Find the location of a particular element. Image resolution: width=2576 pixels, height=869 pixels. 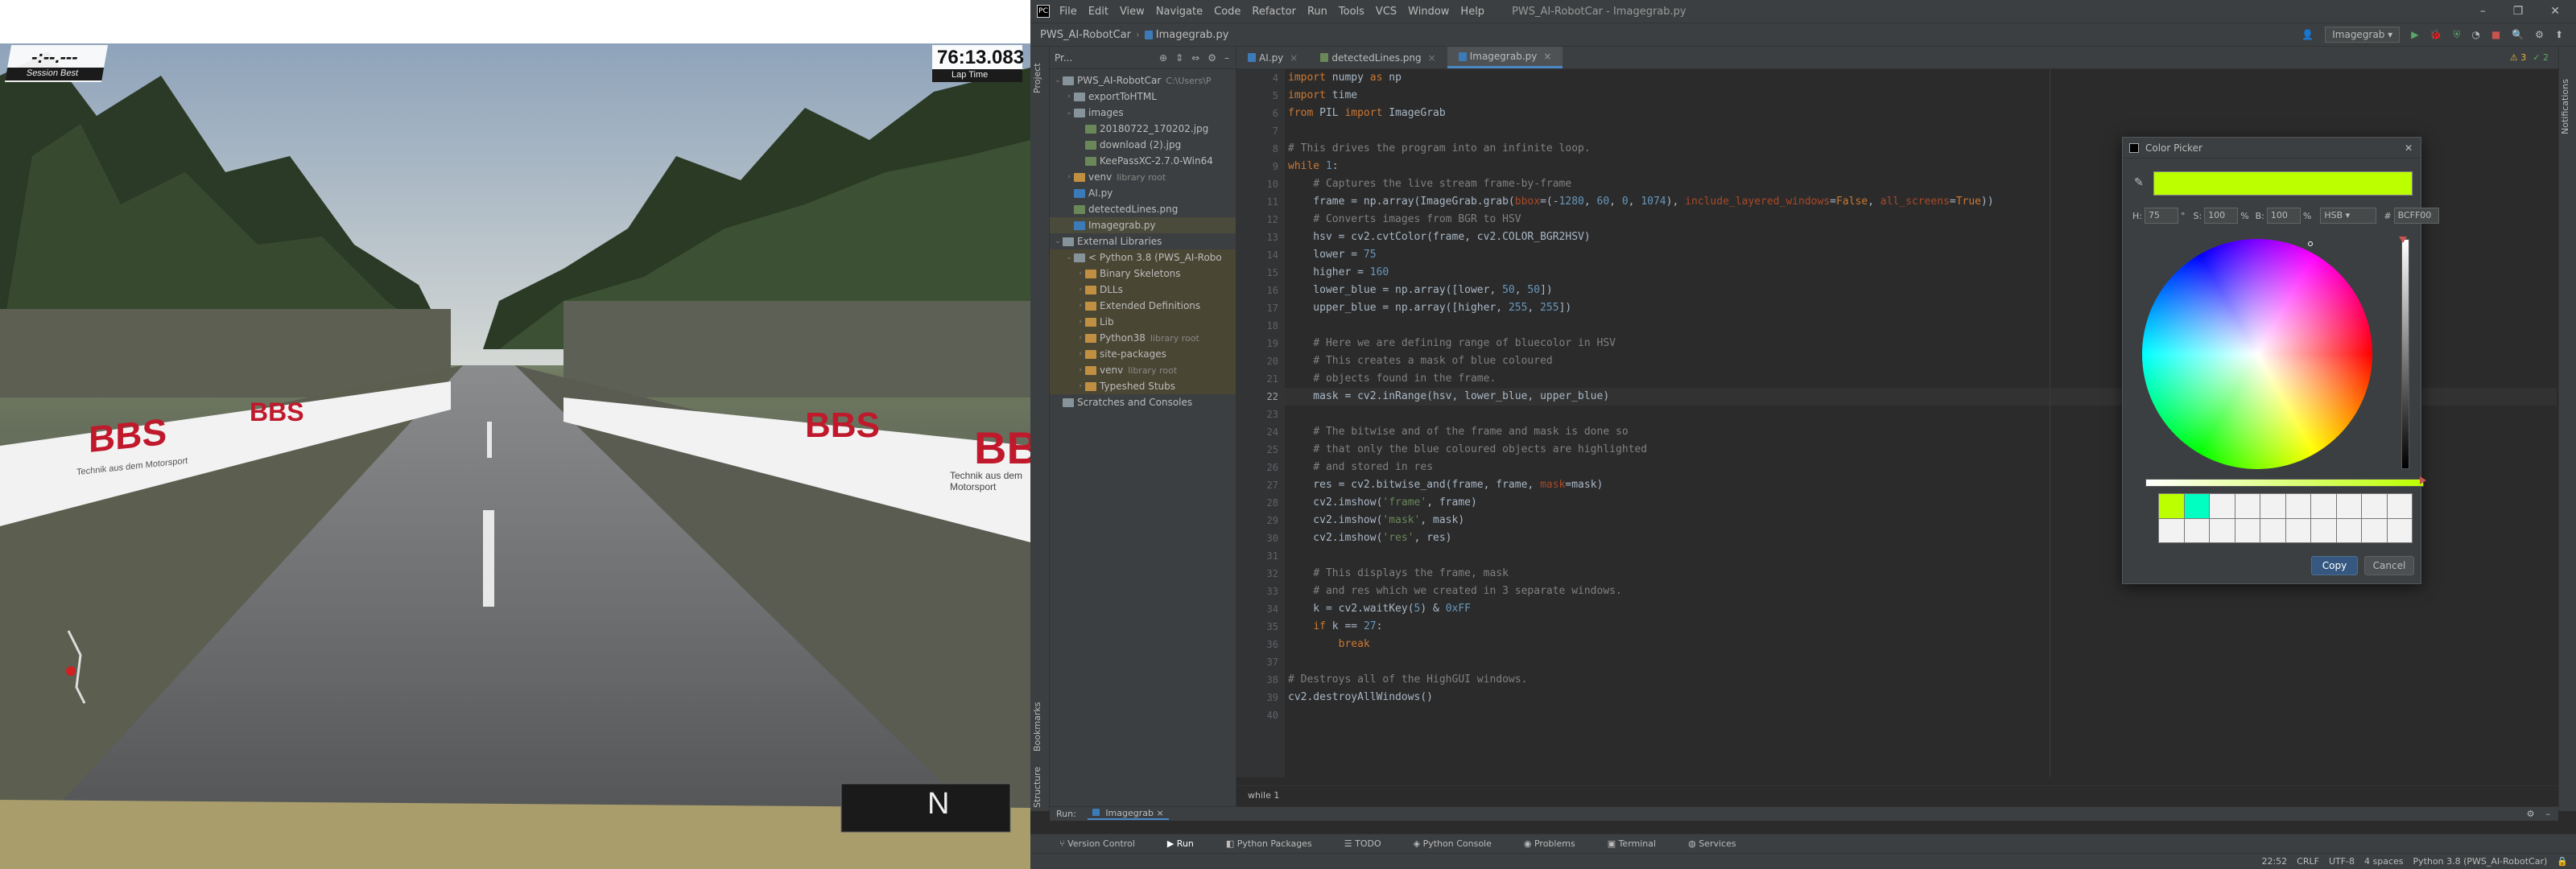

menu-file: File is located at coordinates (1068, 12).